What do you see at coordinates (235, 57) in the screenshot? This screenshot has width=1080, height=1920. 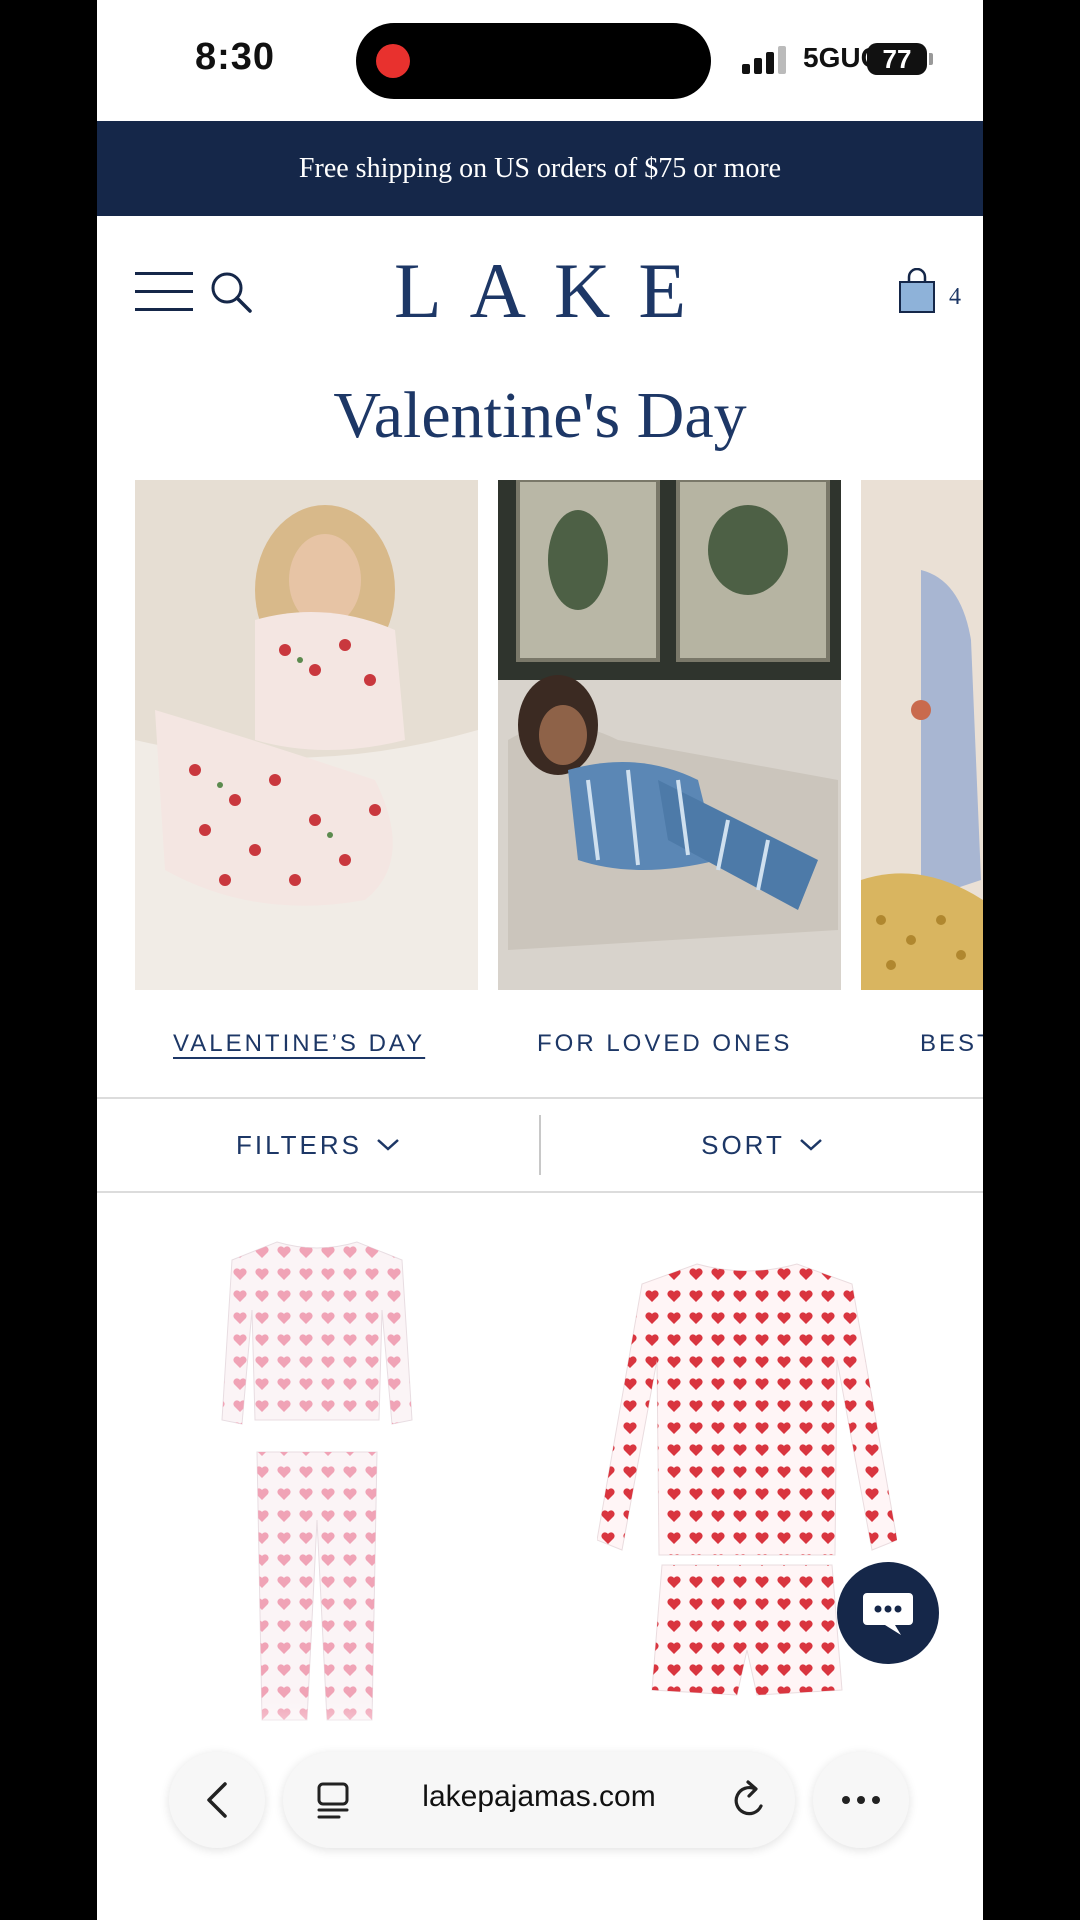 I see `status-time: 8:30` at bounding box center [235, 57].